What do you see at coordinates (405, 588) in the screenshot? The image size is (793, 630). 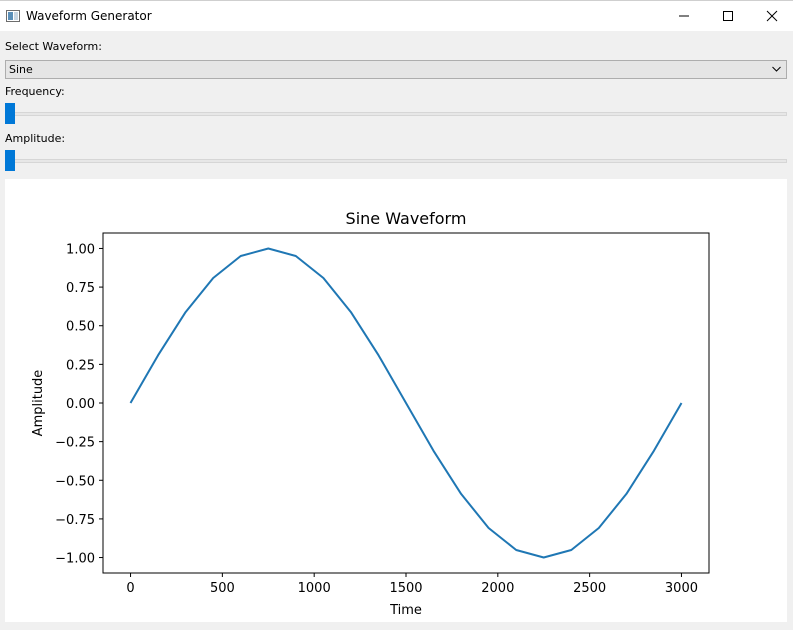 I see `x-tick-label: 1500` at bounding box center [405, 588].